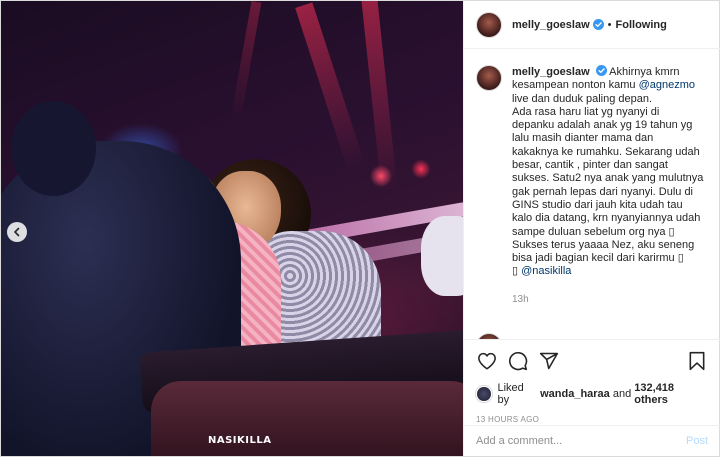 Image resolution: width=720 pixels, height=457 pixels. I want to click on caption-line: kakaknya ke rumahku. Sekarang udah, so click(606, 151).